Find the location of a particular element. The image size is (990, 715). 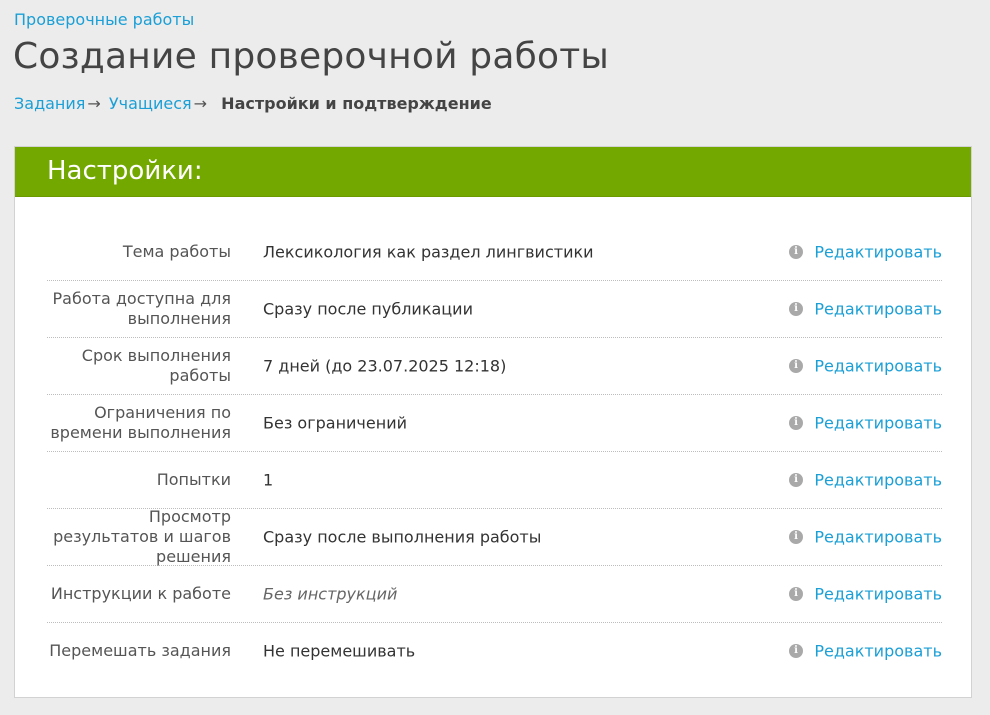

edit-attempts-link: Редактировать is located at coordinates (878, 480).